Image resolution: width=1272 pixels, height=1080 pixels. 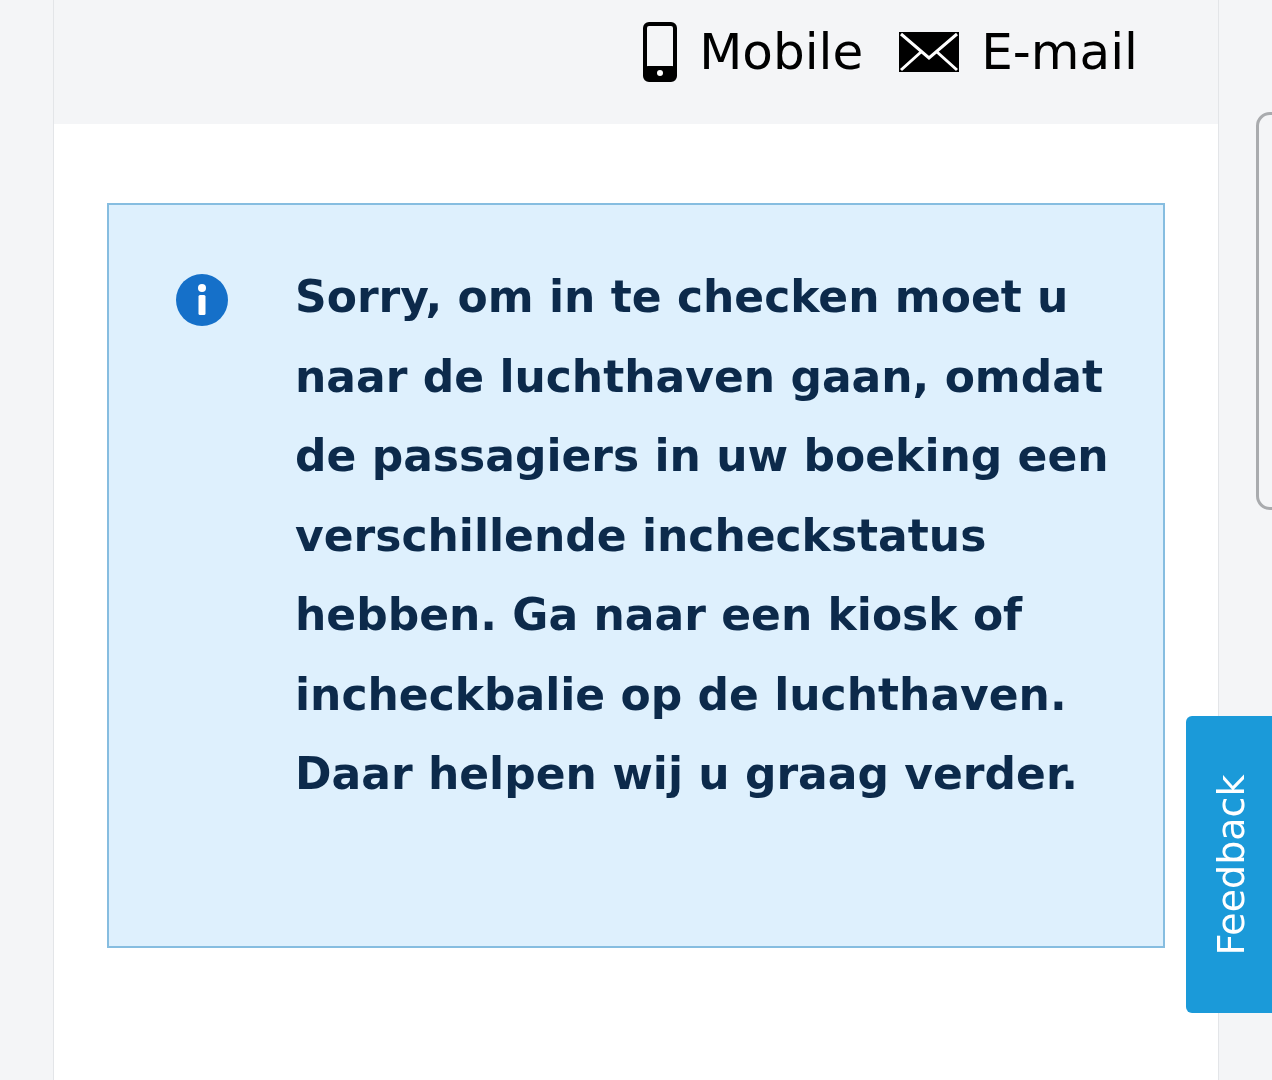 What do you see at coordinates (1059, 52) in the screenshot?
I see `contact-option-label: E-mail` at bounding box center [1059, 52].